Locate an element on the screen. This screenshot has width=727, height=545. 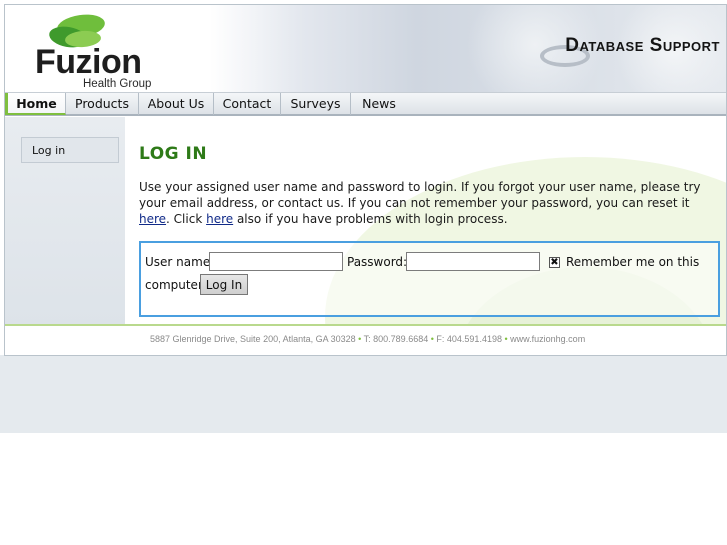
remember-me-label-2: computer is located at coordinates (174, 285).